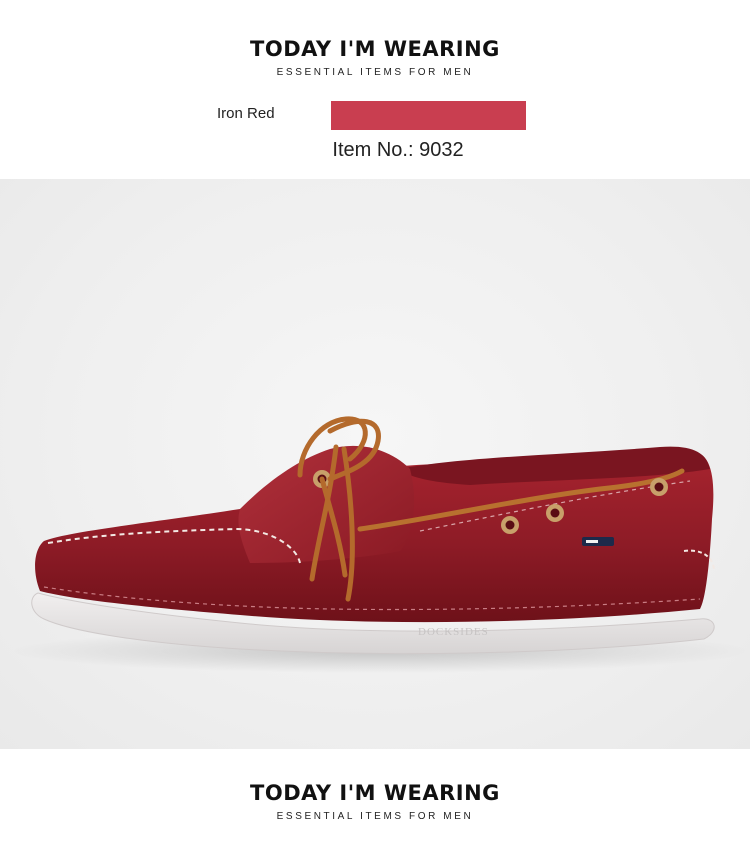 The image size is (750, 857). Describe the element at coordinates (375, 816) in the screenshot. I see `footer-subtitle: ESSENTIAL ITEMS FOR MEN` at that location.